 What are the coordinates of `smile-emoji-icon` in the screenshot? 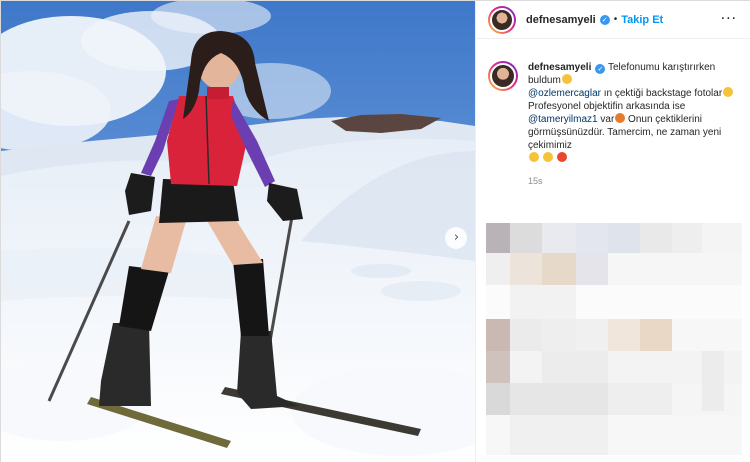 It's located at (728, 92).